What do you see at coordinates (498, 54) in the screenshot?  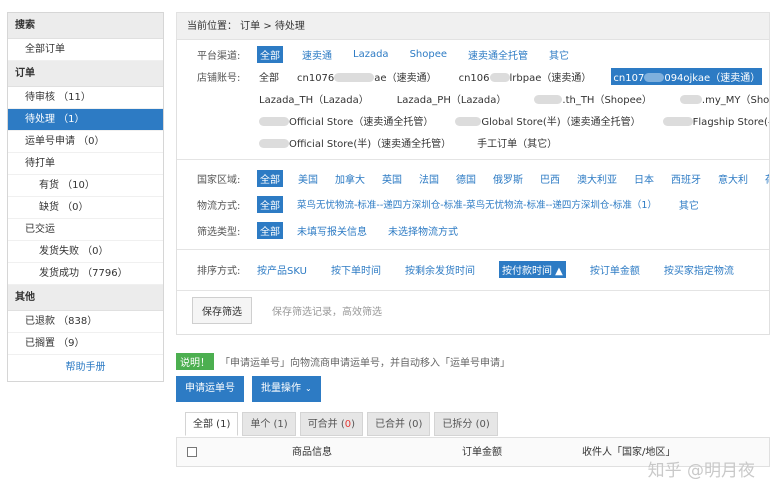 I see `platform-option-aliexpress-managed: 速卖通全托管` at bounding box center [498, 54].